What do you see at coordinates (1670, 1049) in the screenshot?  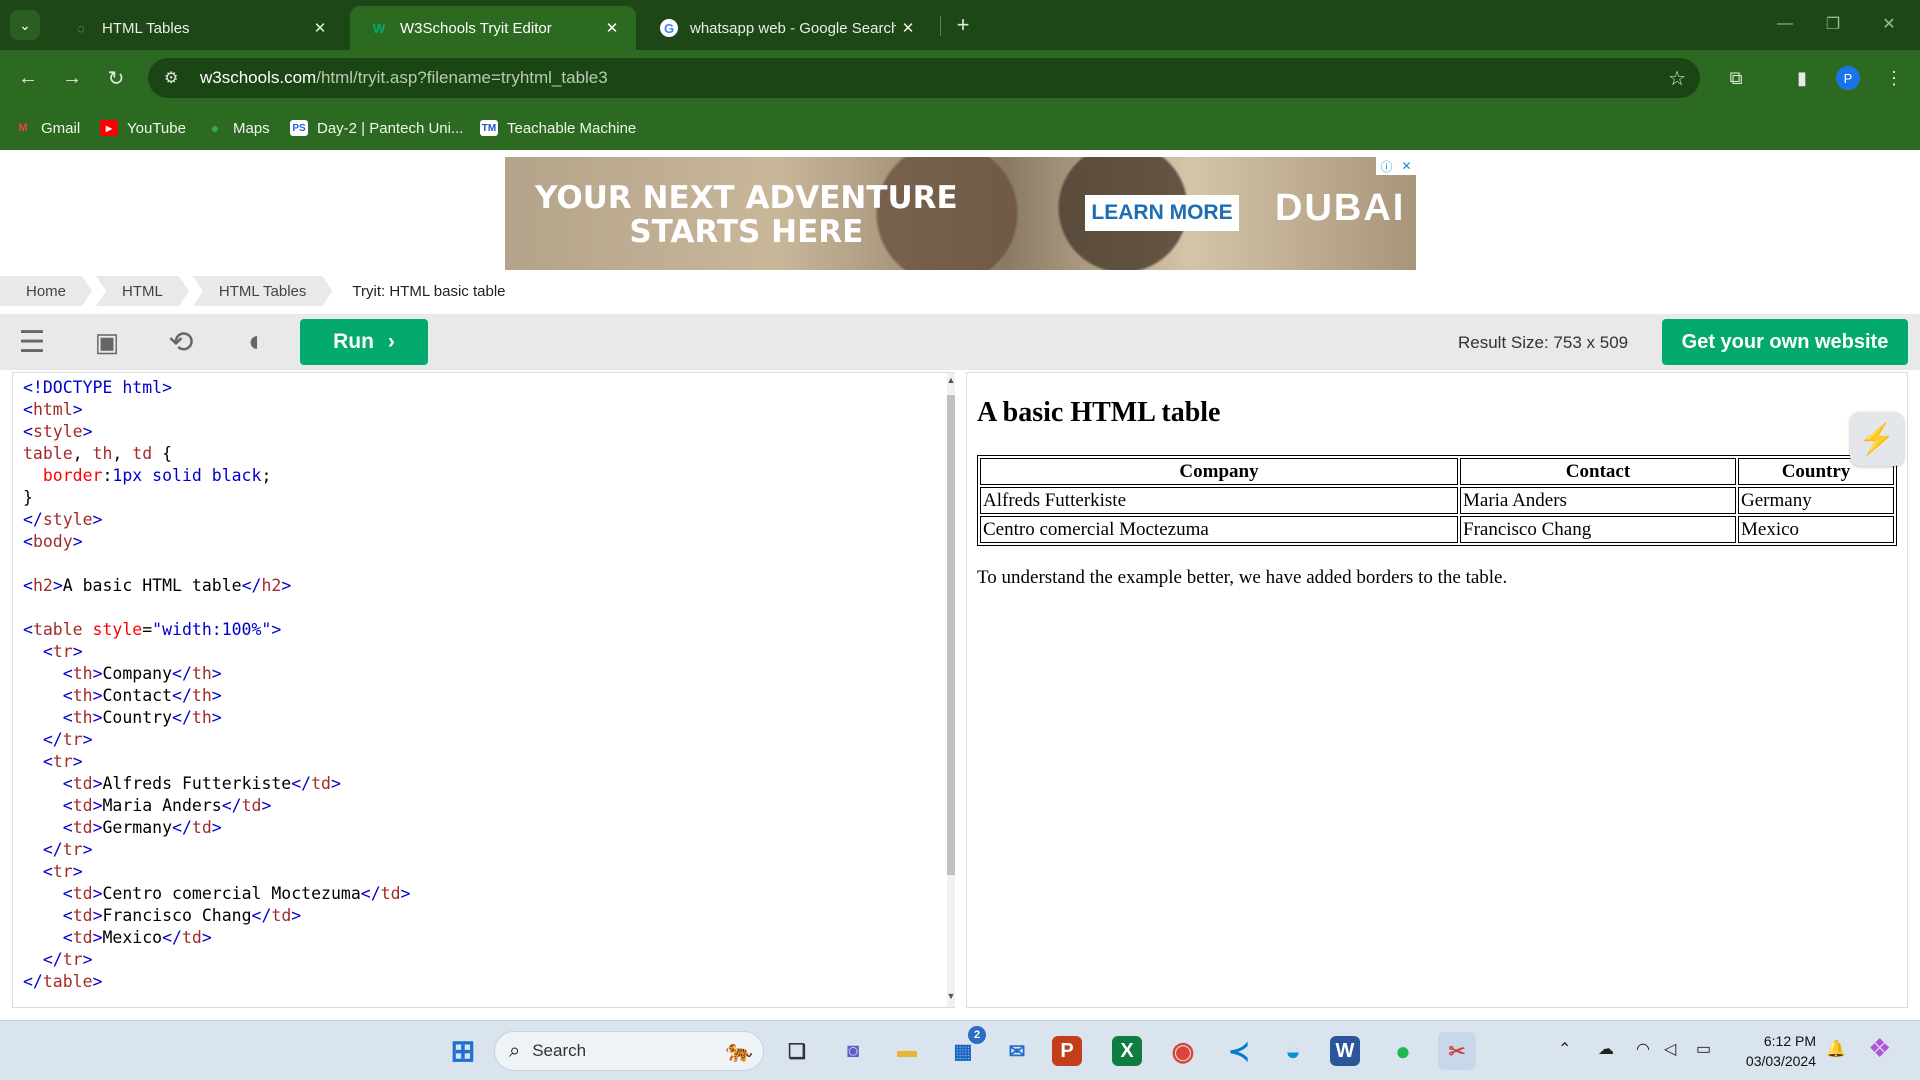 I see `volume-icon: ◁` at bounding box center [1670, 1049].